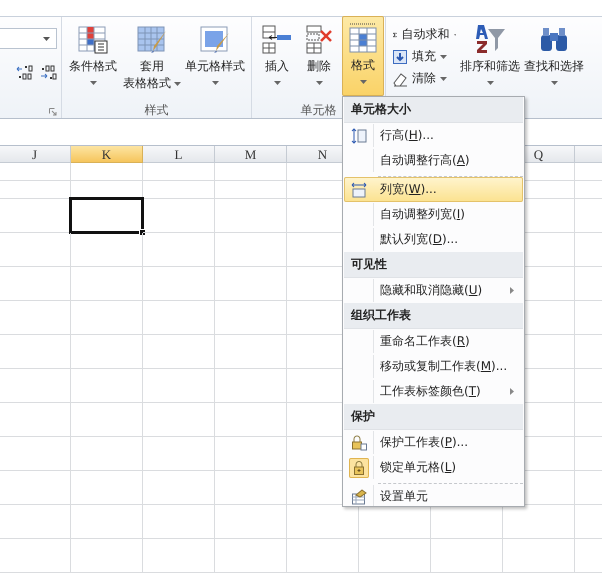  Describe the element at coordinates (152, 57) in the screenshot. I see `table-format-button: 套用 表格格式` at that location.